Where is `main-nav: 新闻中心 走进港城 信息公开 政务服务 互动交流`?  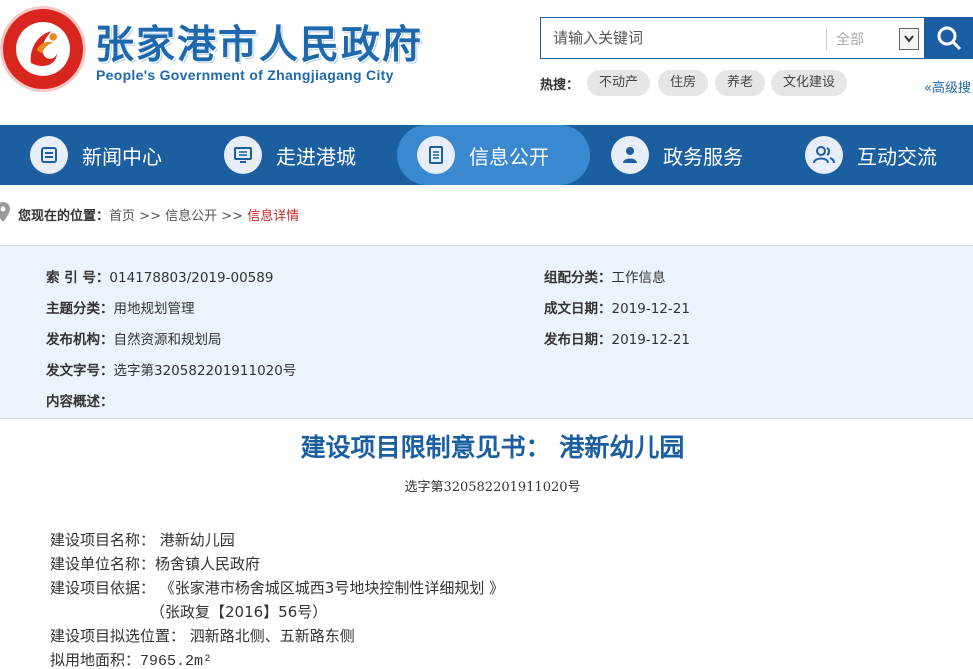
main-nav: 新闻中心 走进港城 信息公开 政务服务 互动交流 is located at coordinates (486, 155).